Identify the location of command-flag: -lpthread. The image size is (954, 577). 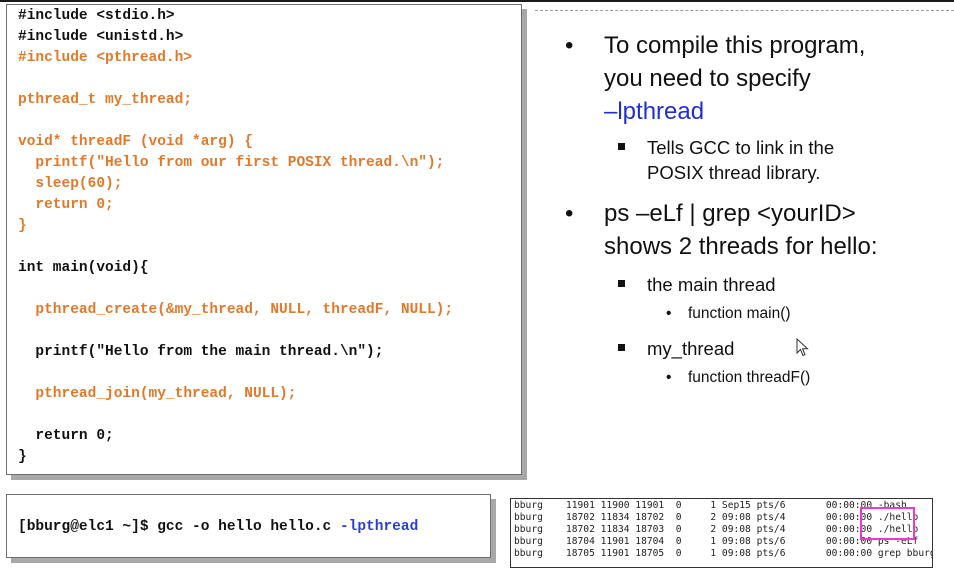
(379, 527).